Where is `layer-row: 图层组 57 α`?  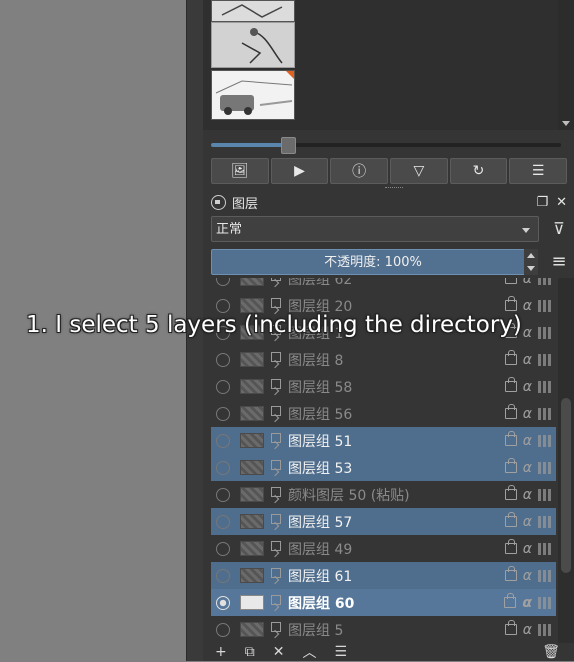 layer-row: 图层组 57 α is located at coordinates (383, 521).